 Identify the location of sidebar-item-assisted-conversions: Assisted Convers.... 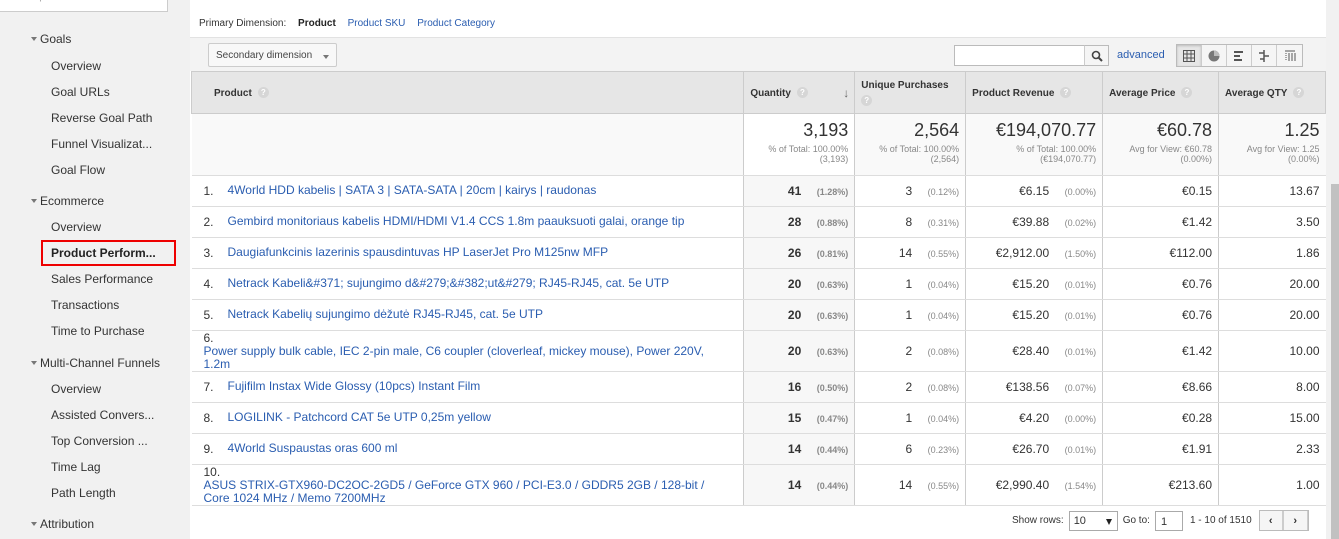
(102, 415).